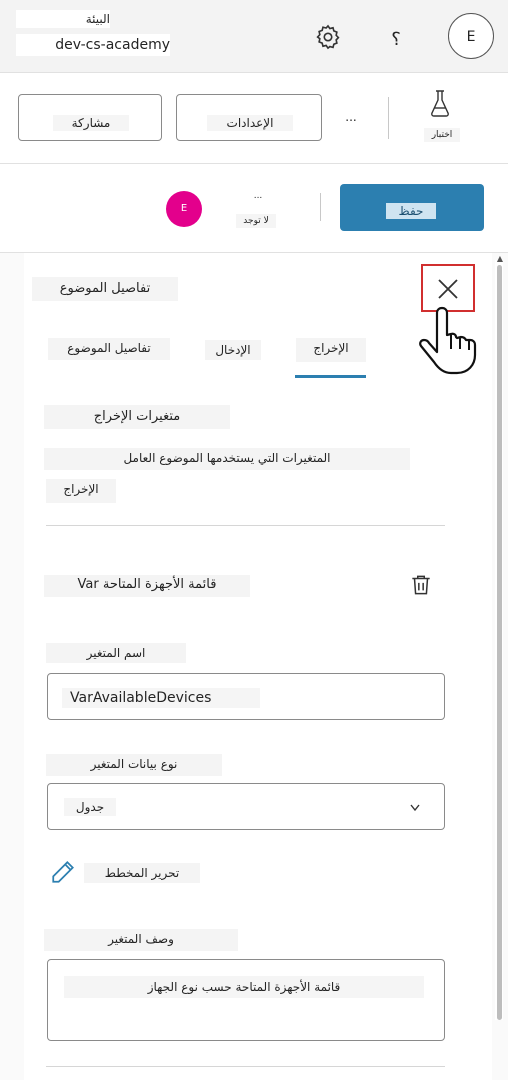  What do you see at coordinates (448, 289) in the screenshot?
I see `close-icon` at bounding box center [448, 289].